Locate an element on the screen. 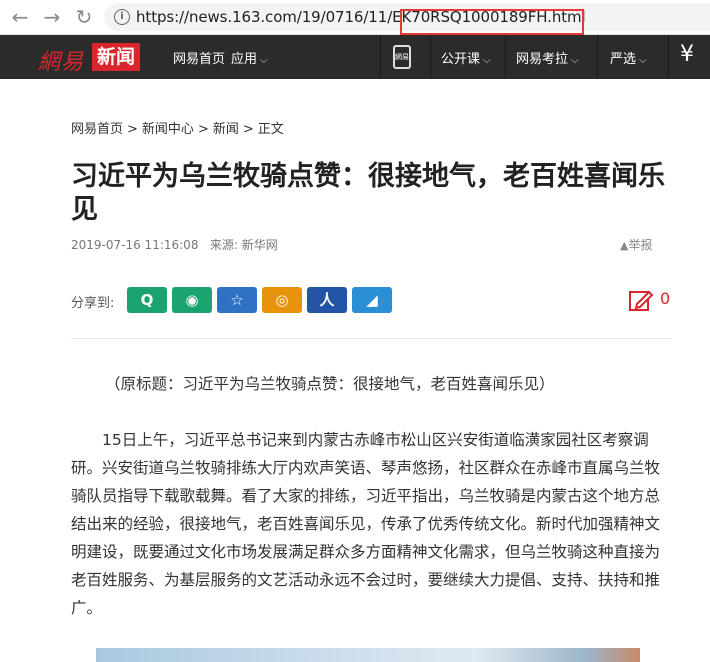 The width and height of the screenshot is (710, 662). comment-button: 0 is located at coordinates (652, 301).